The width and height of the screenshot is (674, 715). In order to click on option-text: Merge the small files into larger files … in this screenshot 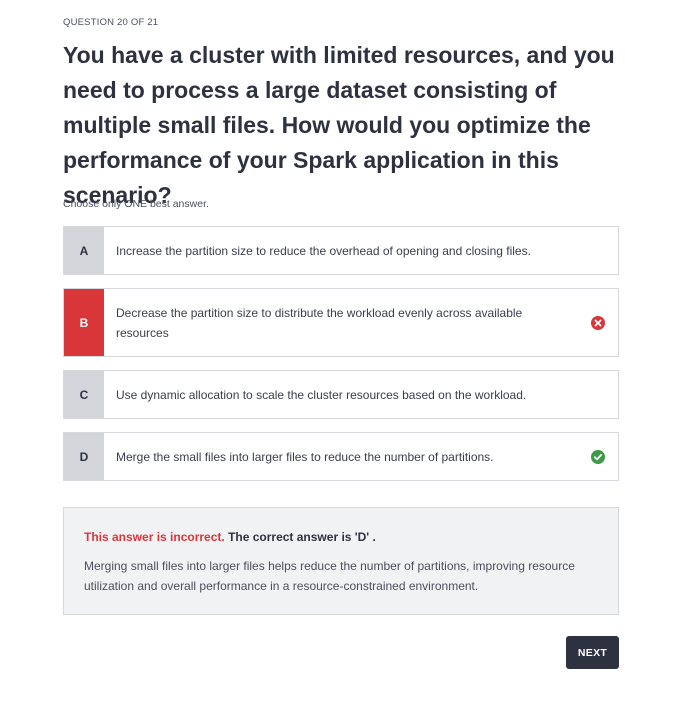, I will do `click(305, 456)`.